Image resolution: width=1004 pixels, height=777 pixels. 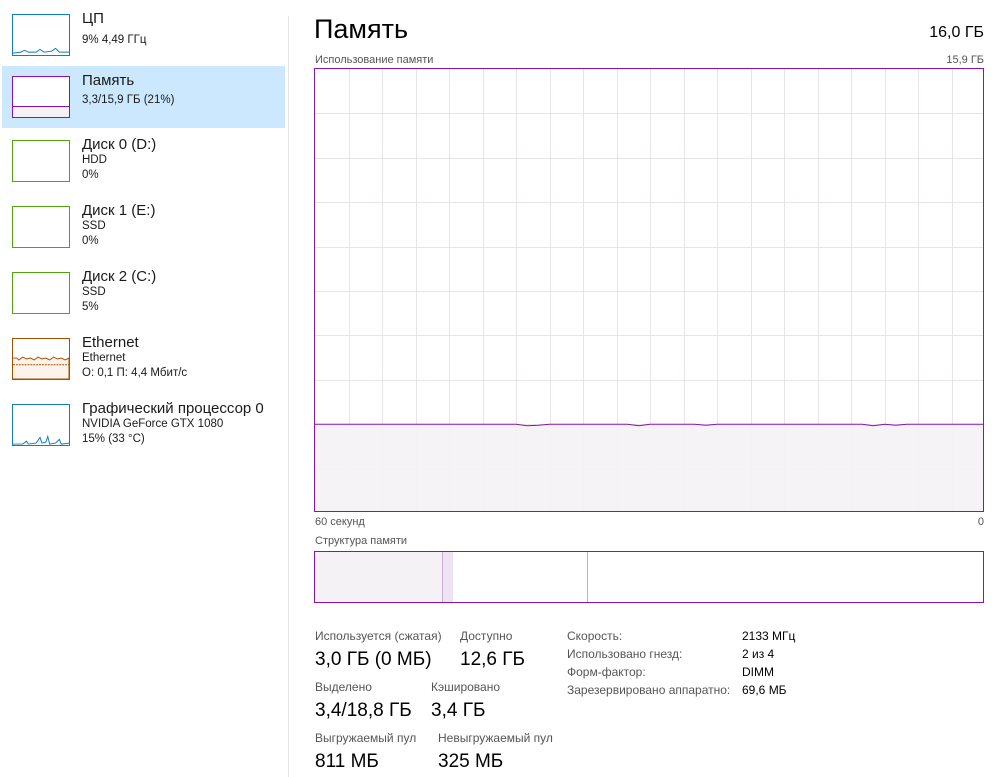 What do you see at coordinates (625, 654) in the screenshot?
I see `slots-used-label: Использовано гнезд:` at bounding box center [625, 654].